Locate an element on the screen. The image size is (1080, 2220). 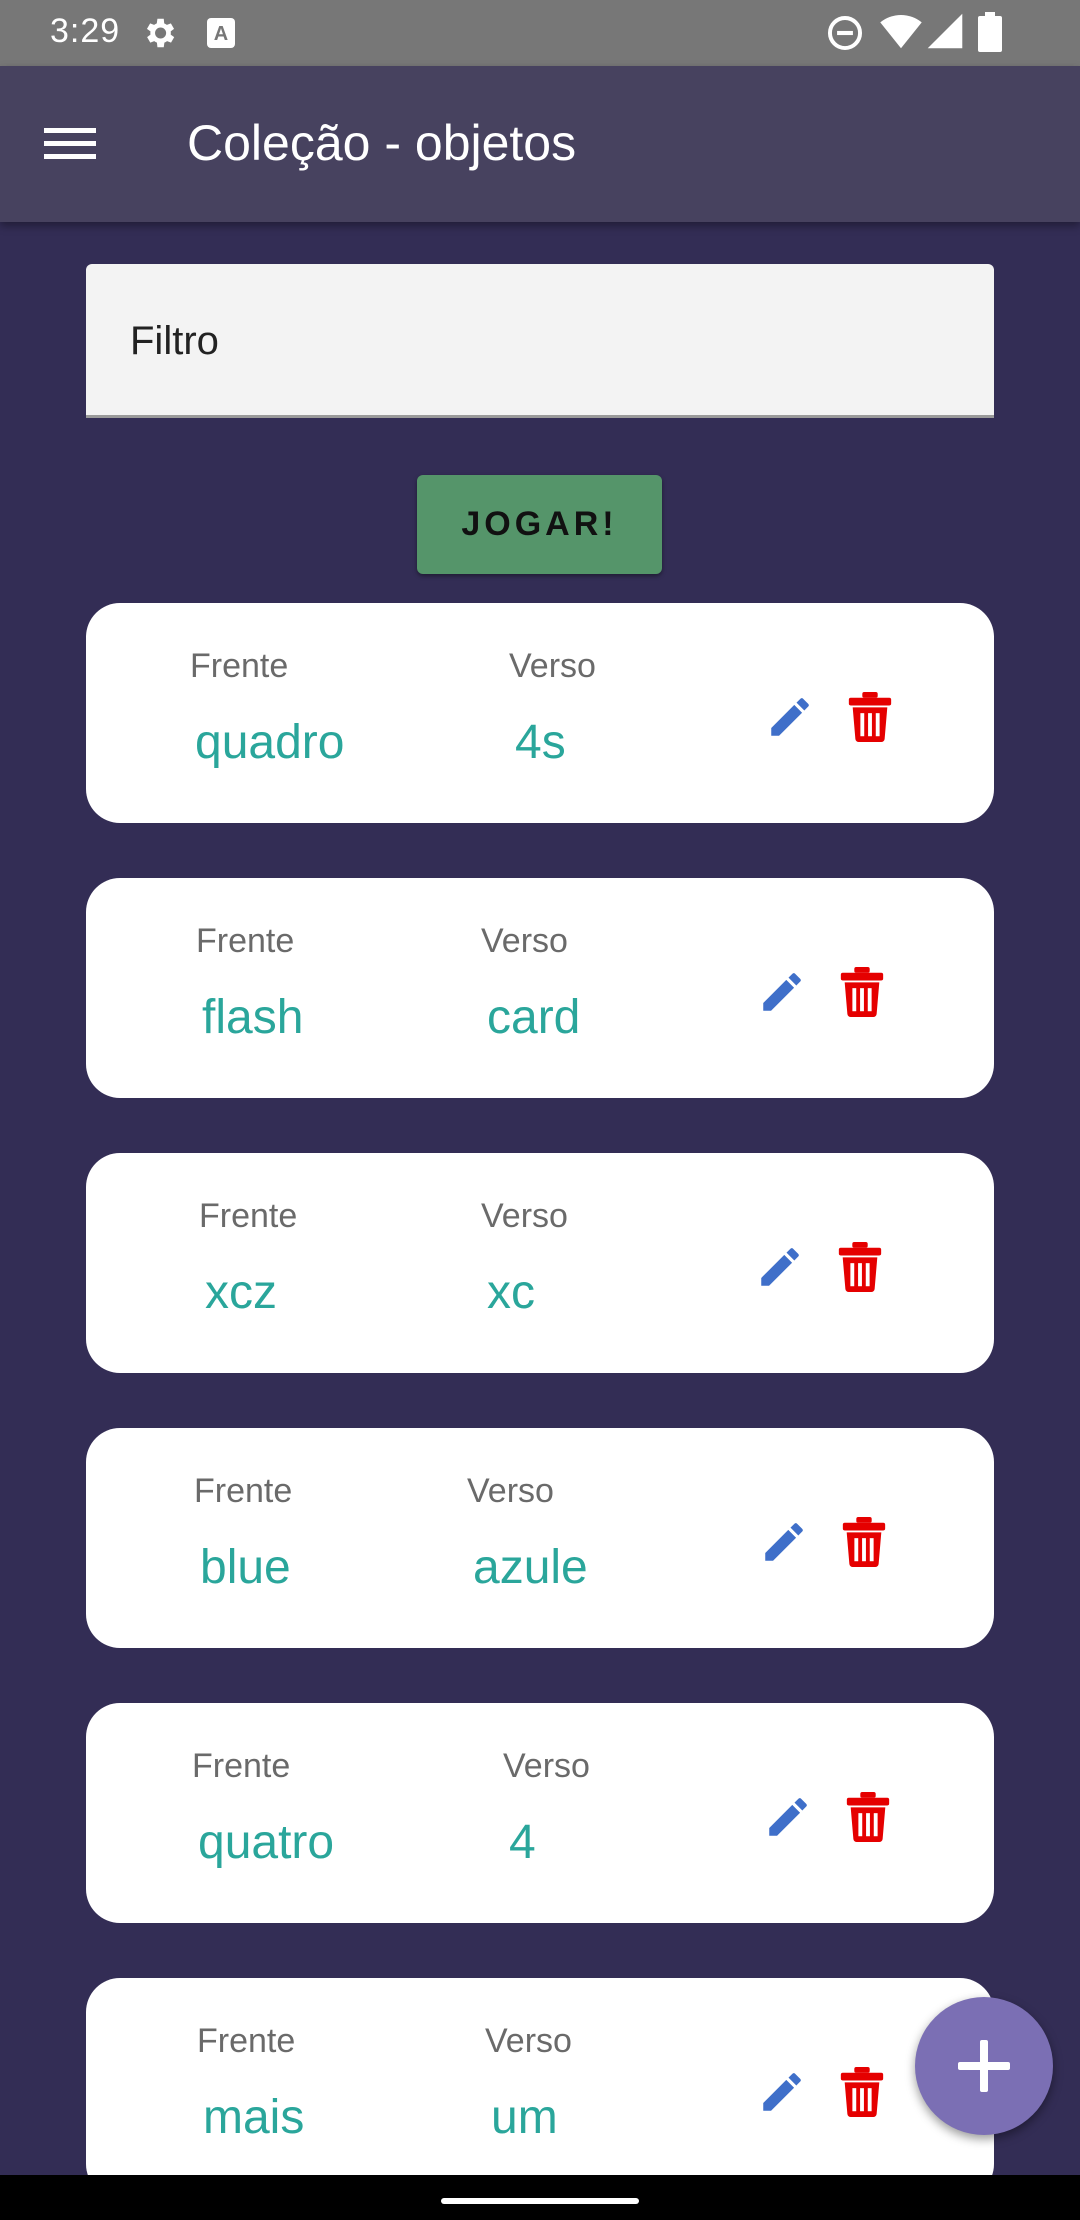
front-value: quatro is located at coordinates (266, 1842).